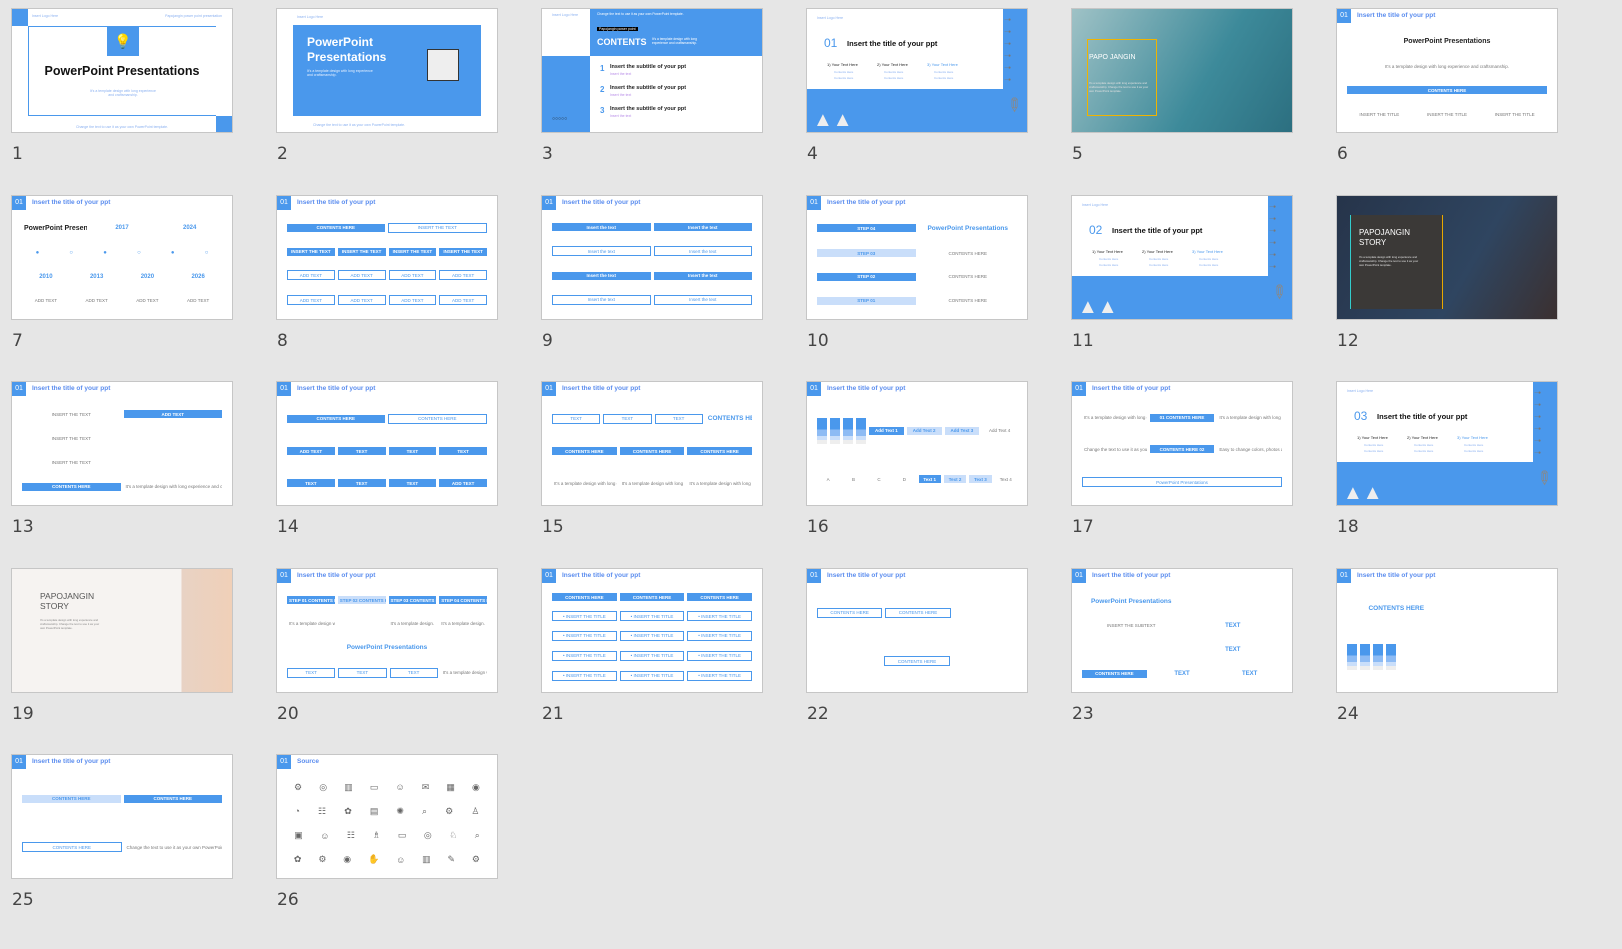 The height and width of the screenshot is (949, 1622). Describe the element at coordinates (1348, 713) in the screenshot. I see `slide-number: 24` at that location.